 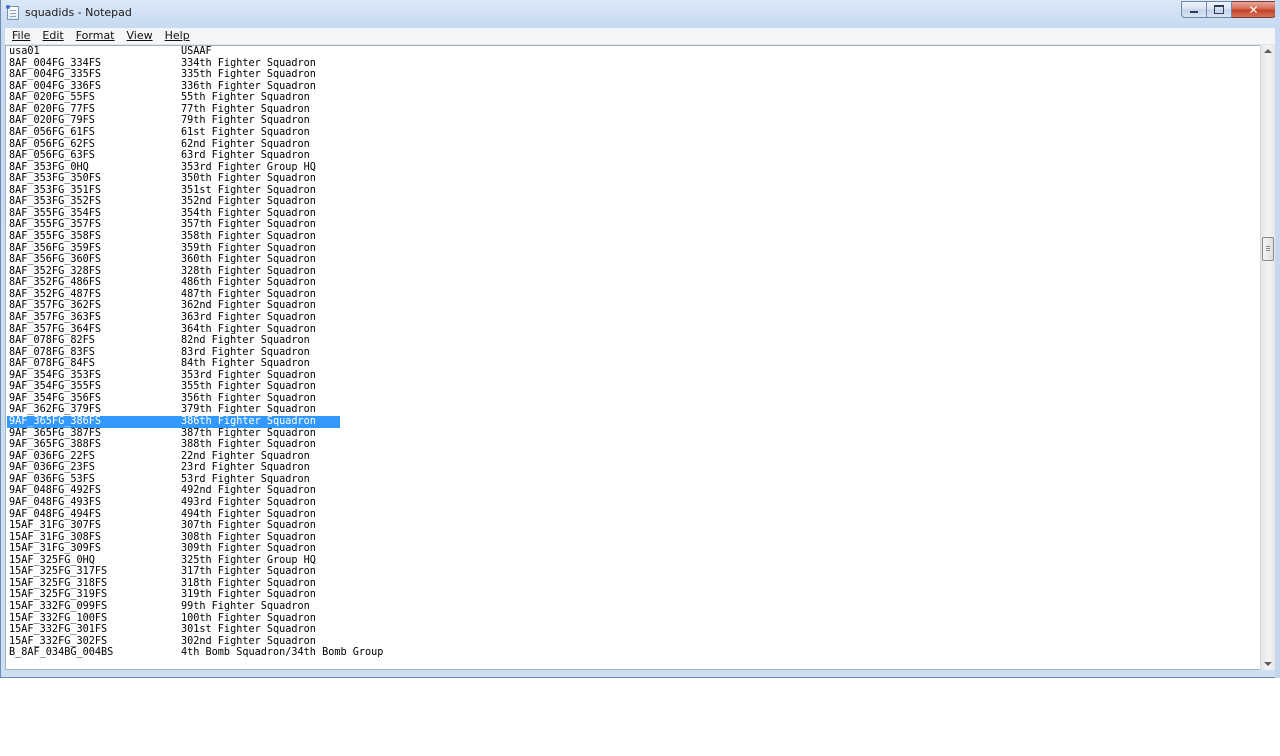 I want to click on scroll-thumb, so click(x=1268, y=249).